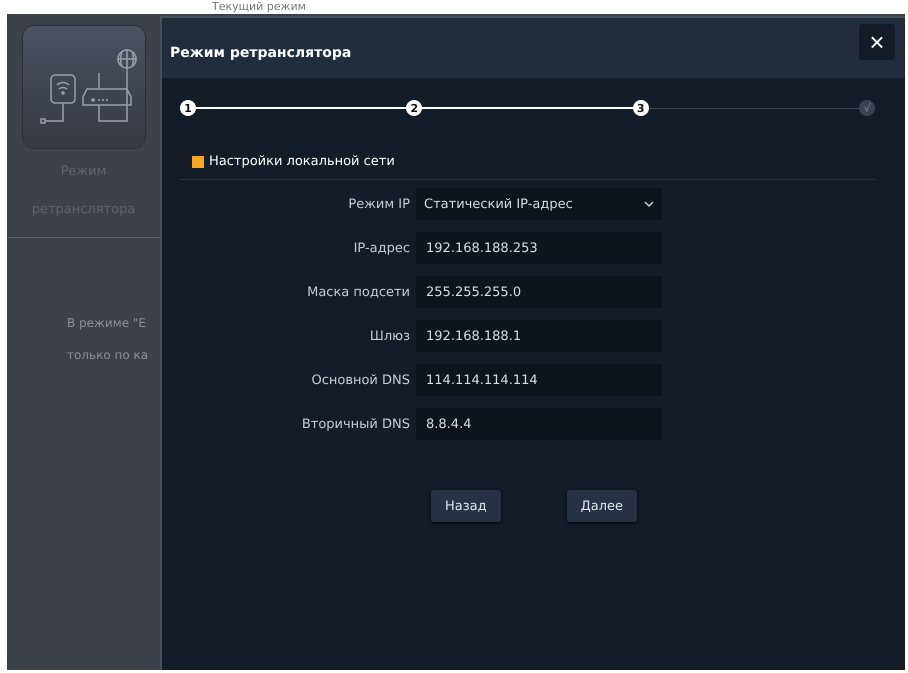  What do you see at coordinates (539, 336) in the screenshot?
I see `input-field: 192.168.188.1` at bounding box center [539, 336].